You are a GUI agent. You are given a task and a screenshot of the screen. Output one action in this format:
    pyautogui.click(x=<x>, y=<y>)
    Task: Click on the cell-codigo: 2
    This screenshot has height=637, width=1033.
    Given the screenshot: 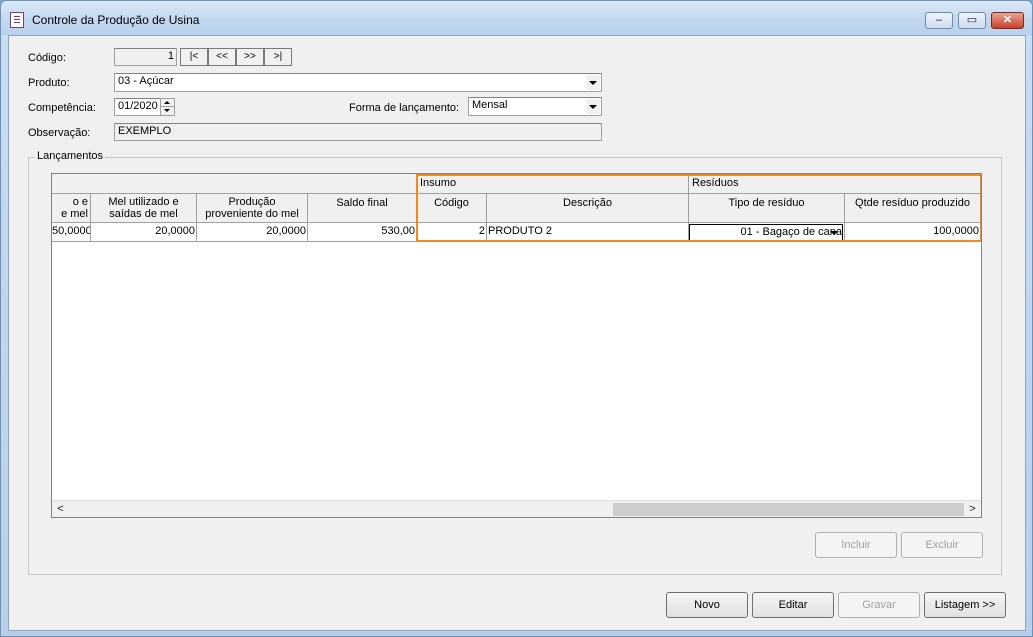 What is the action you would take?
    pyautogui.click(x=452, y=232)
    